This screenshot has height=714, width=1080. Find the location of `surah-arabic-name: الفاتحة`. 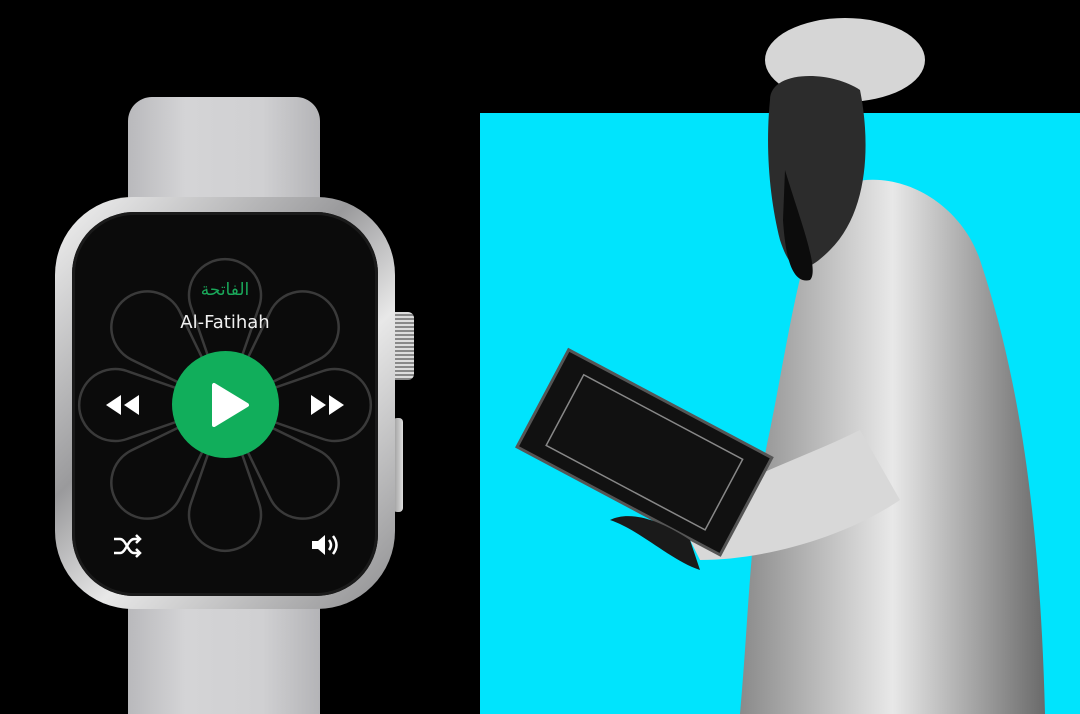

surah-arabic-name: الفاتحة is located at coordinates (225, 290).